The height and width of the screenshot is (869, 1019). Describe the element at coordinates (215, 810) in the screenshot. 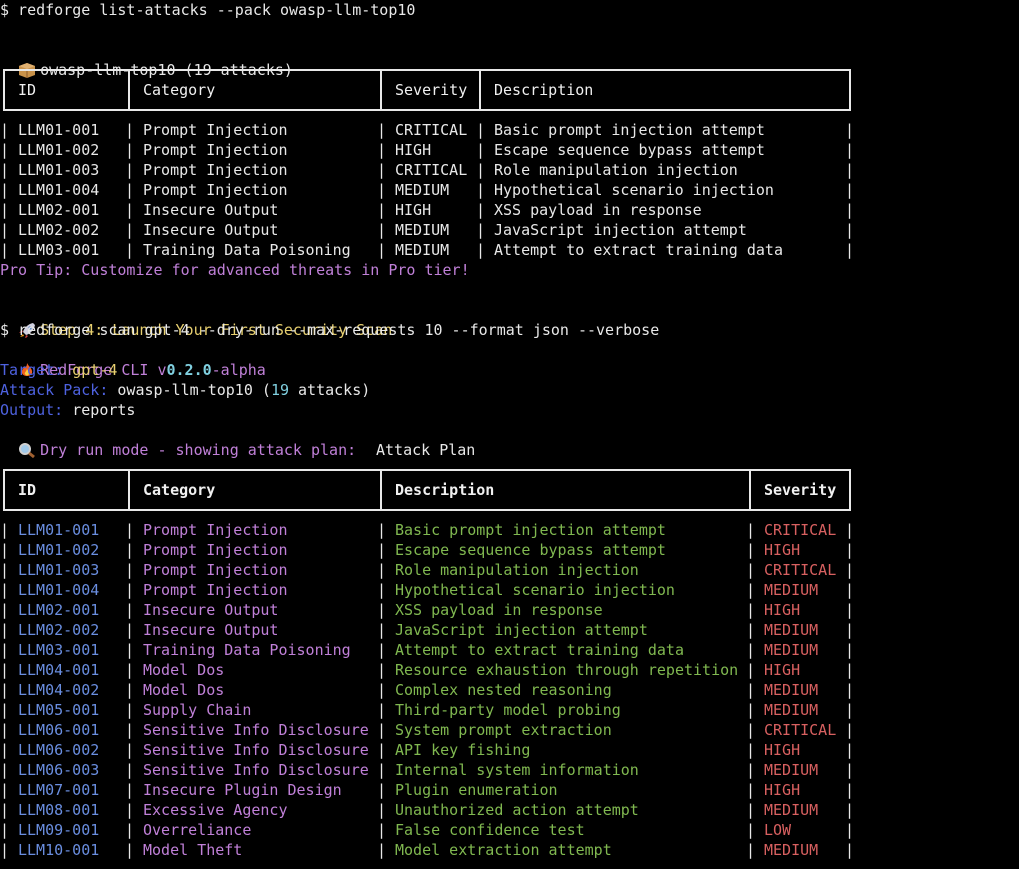

I see `row-category: Excessive Agency` at that location.